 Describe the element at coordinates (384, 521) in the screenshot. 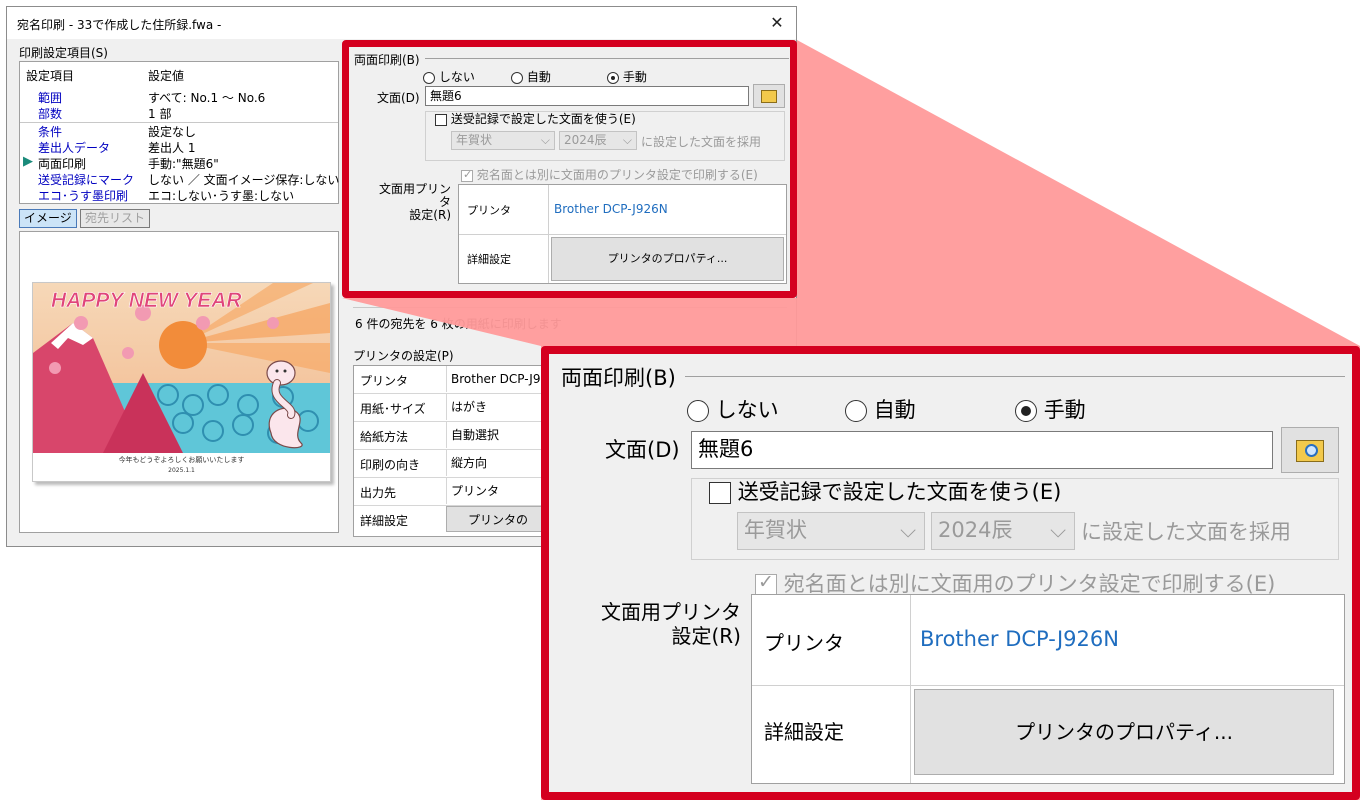

I see `printer-row-key: 詳細設定` at that location.